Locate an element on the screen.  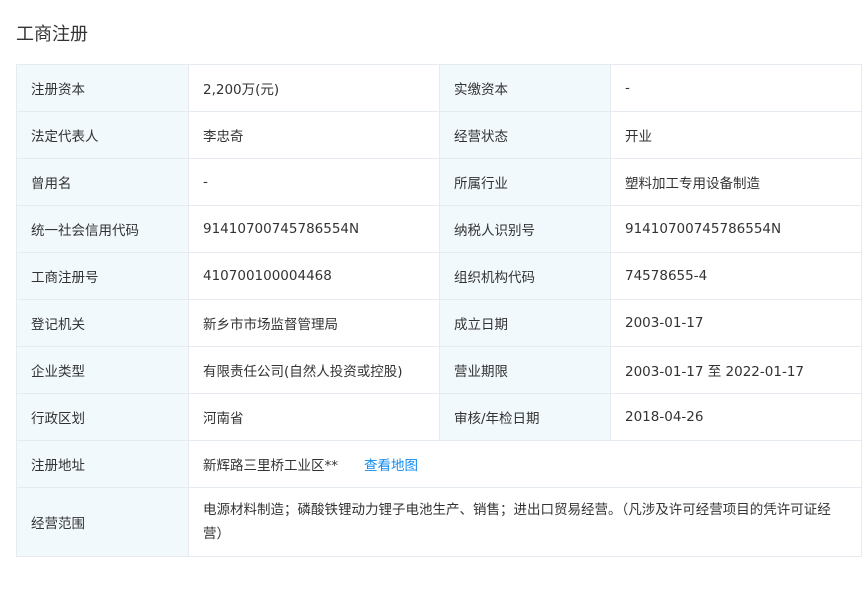
table-row: 登记机关 新乡市市场监督管理局 成立日期 2003-01-17 is located at coordinates (439, 323).